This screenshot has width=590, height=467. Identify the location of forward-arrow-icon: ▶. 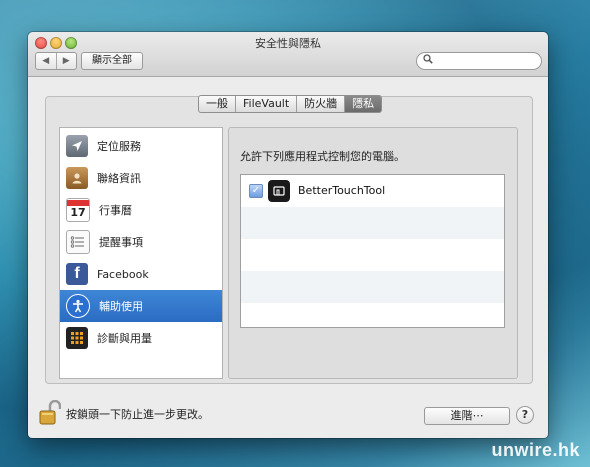
(66, 61).